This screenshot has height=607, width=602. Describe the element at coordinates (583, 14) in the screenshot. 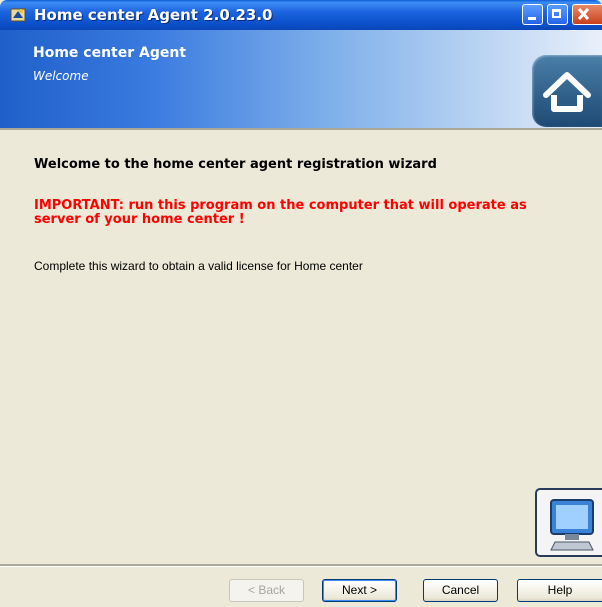

I see `close-icon` at that location.